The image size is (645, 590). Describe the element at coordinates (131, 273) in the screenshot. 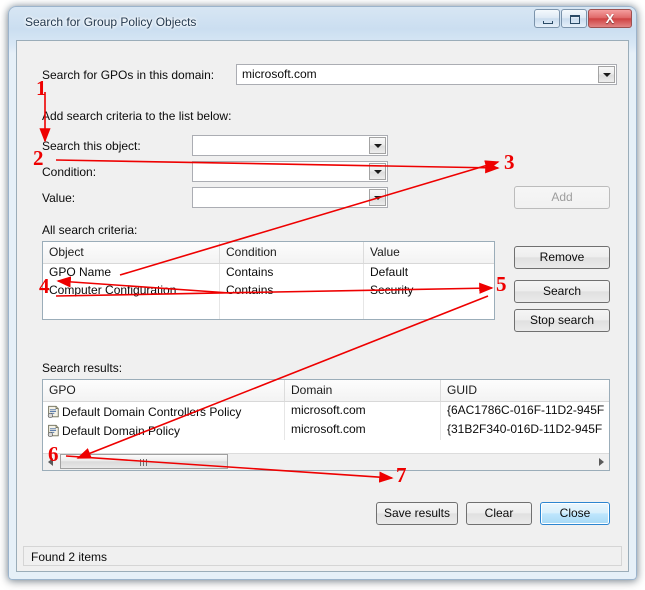

I see `criteria-cell-object: GPO Name` at that location.